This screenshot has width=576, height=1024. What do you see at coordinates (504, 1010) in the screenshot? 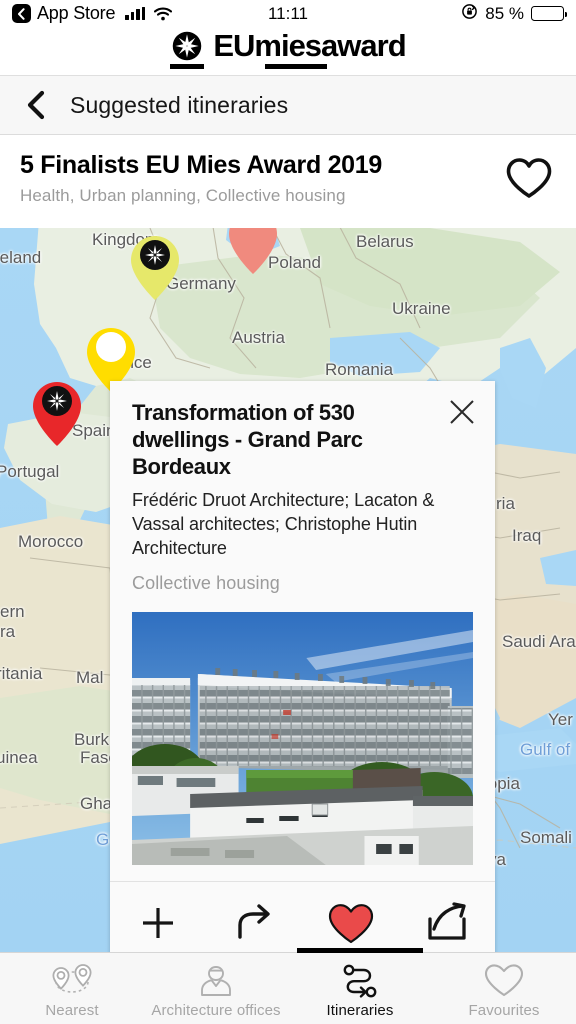
I see `tab-label: Favourites` at bounding box center [504, 1010].